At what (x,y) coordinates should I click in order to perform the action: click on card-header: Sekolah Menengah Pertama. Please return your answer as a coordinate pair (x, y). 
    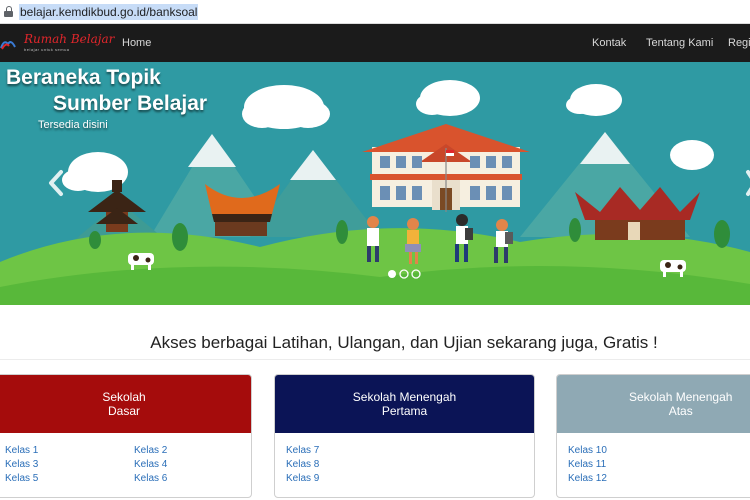
    Looking at the image, I should click on (404, 404).